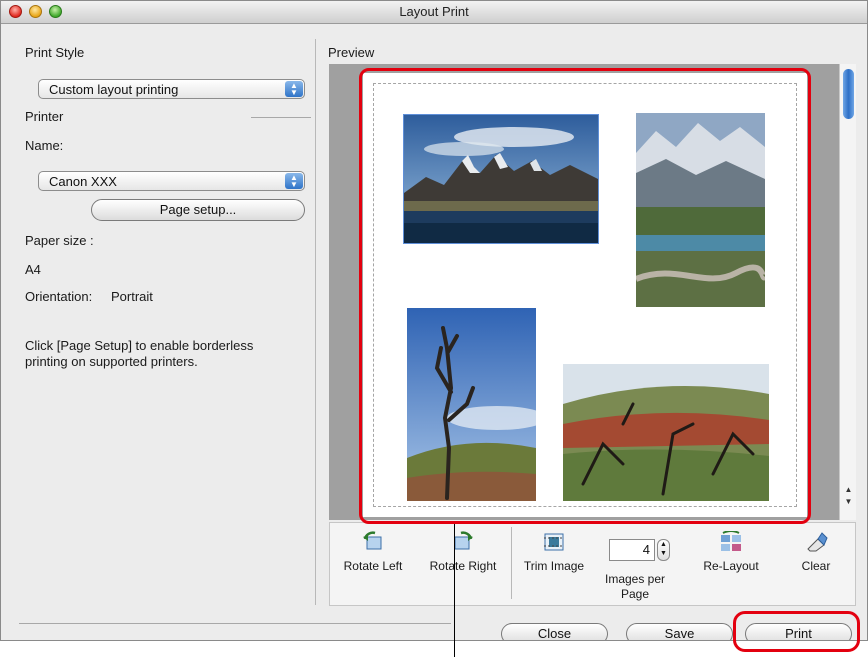 The height and width of the screenshot is (657, 868). I want to click on printer-name-label: Name:, so click(44, 145).